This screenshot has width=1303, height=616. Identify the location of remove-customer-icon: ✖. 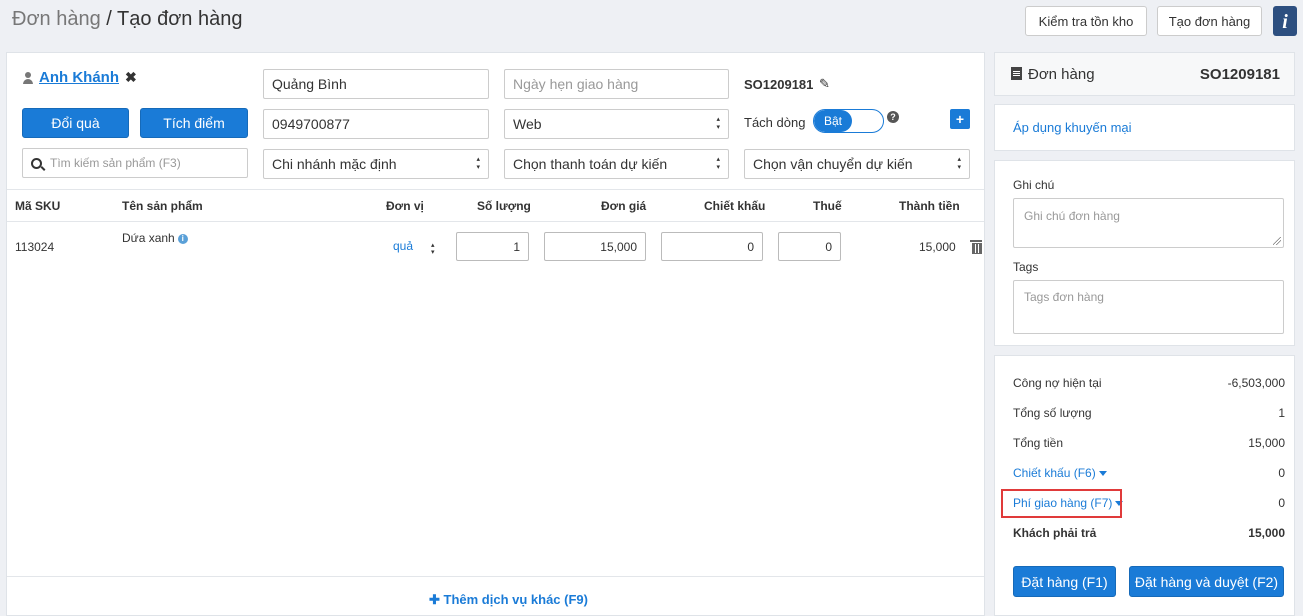
(131, 77).